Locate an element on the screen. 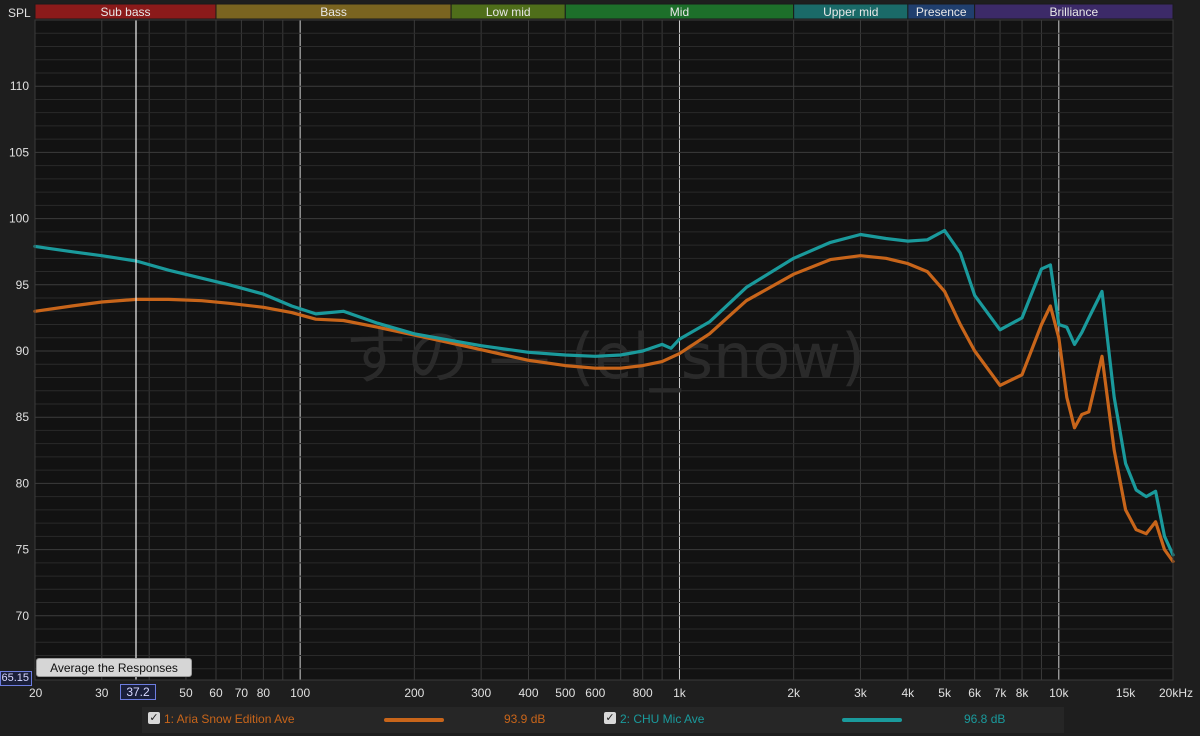  series-2-swatch is located at coordinates (872, 720).